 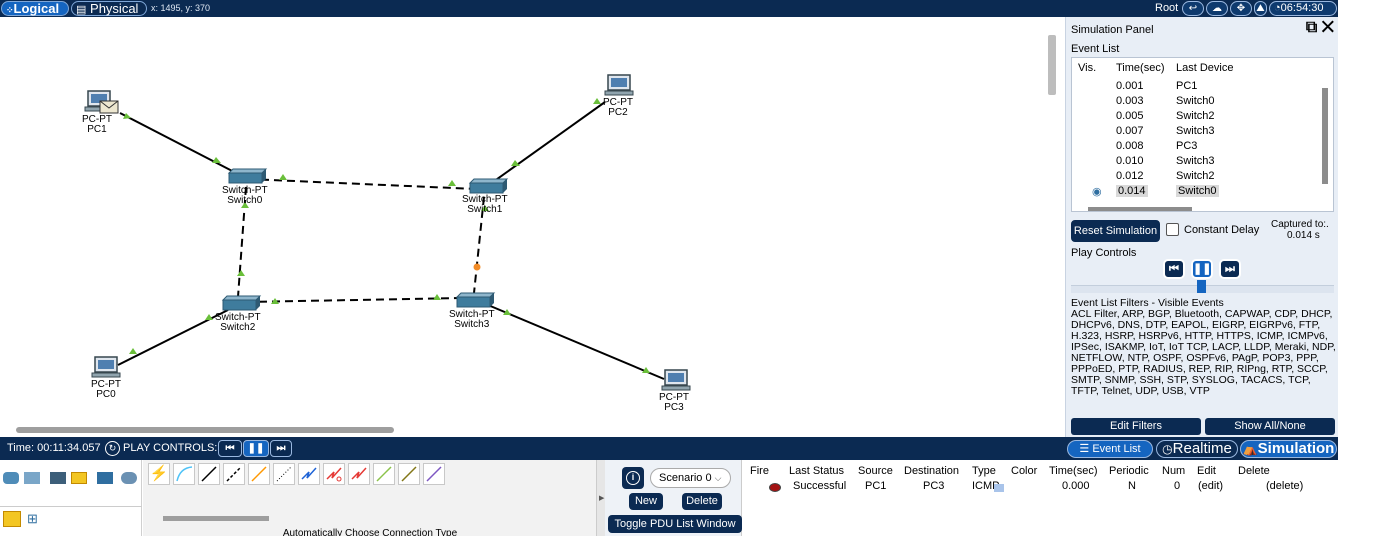 I want to click on straight-through-cable-icon, so click(x=209, y=474).